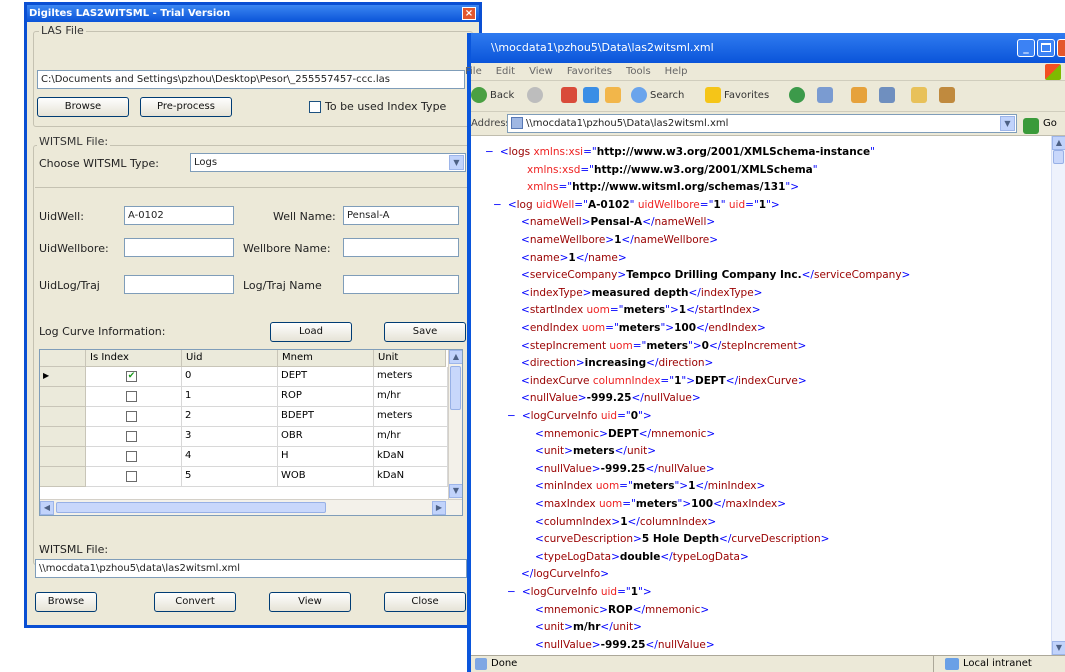 This screenshot has width=1065, height=672. I want to click on column-header-unit: Unit, so click(410, 358).